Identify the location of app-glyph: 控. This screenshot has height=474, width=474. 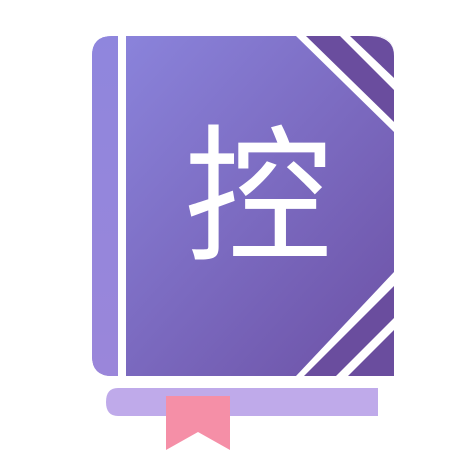
(258, 198).